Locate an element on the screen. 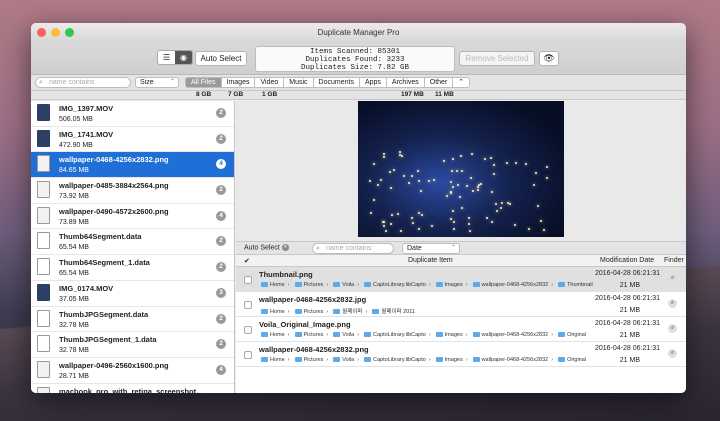 The height and width of the screenshot is (421, 720). file-group-item: IMG_0174.MOV 37.05 MB 3 is located at coordinates (132, 294).